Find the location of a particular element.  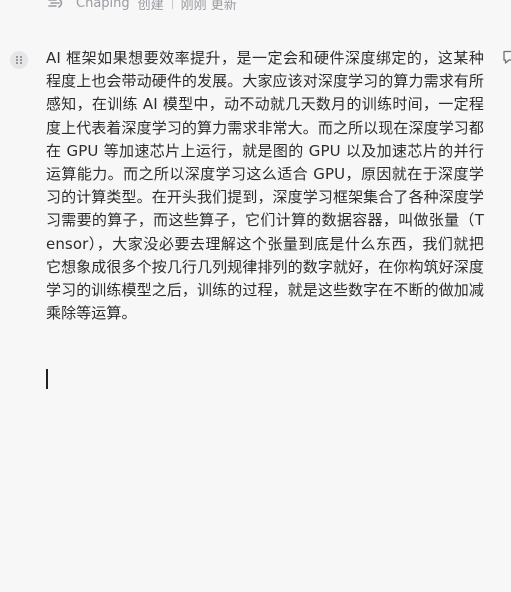

document-meta-bar: Chaping 创建 刚刚 更新 is located at coordinates (141, 7).